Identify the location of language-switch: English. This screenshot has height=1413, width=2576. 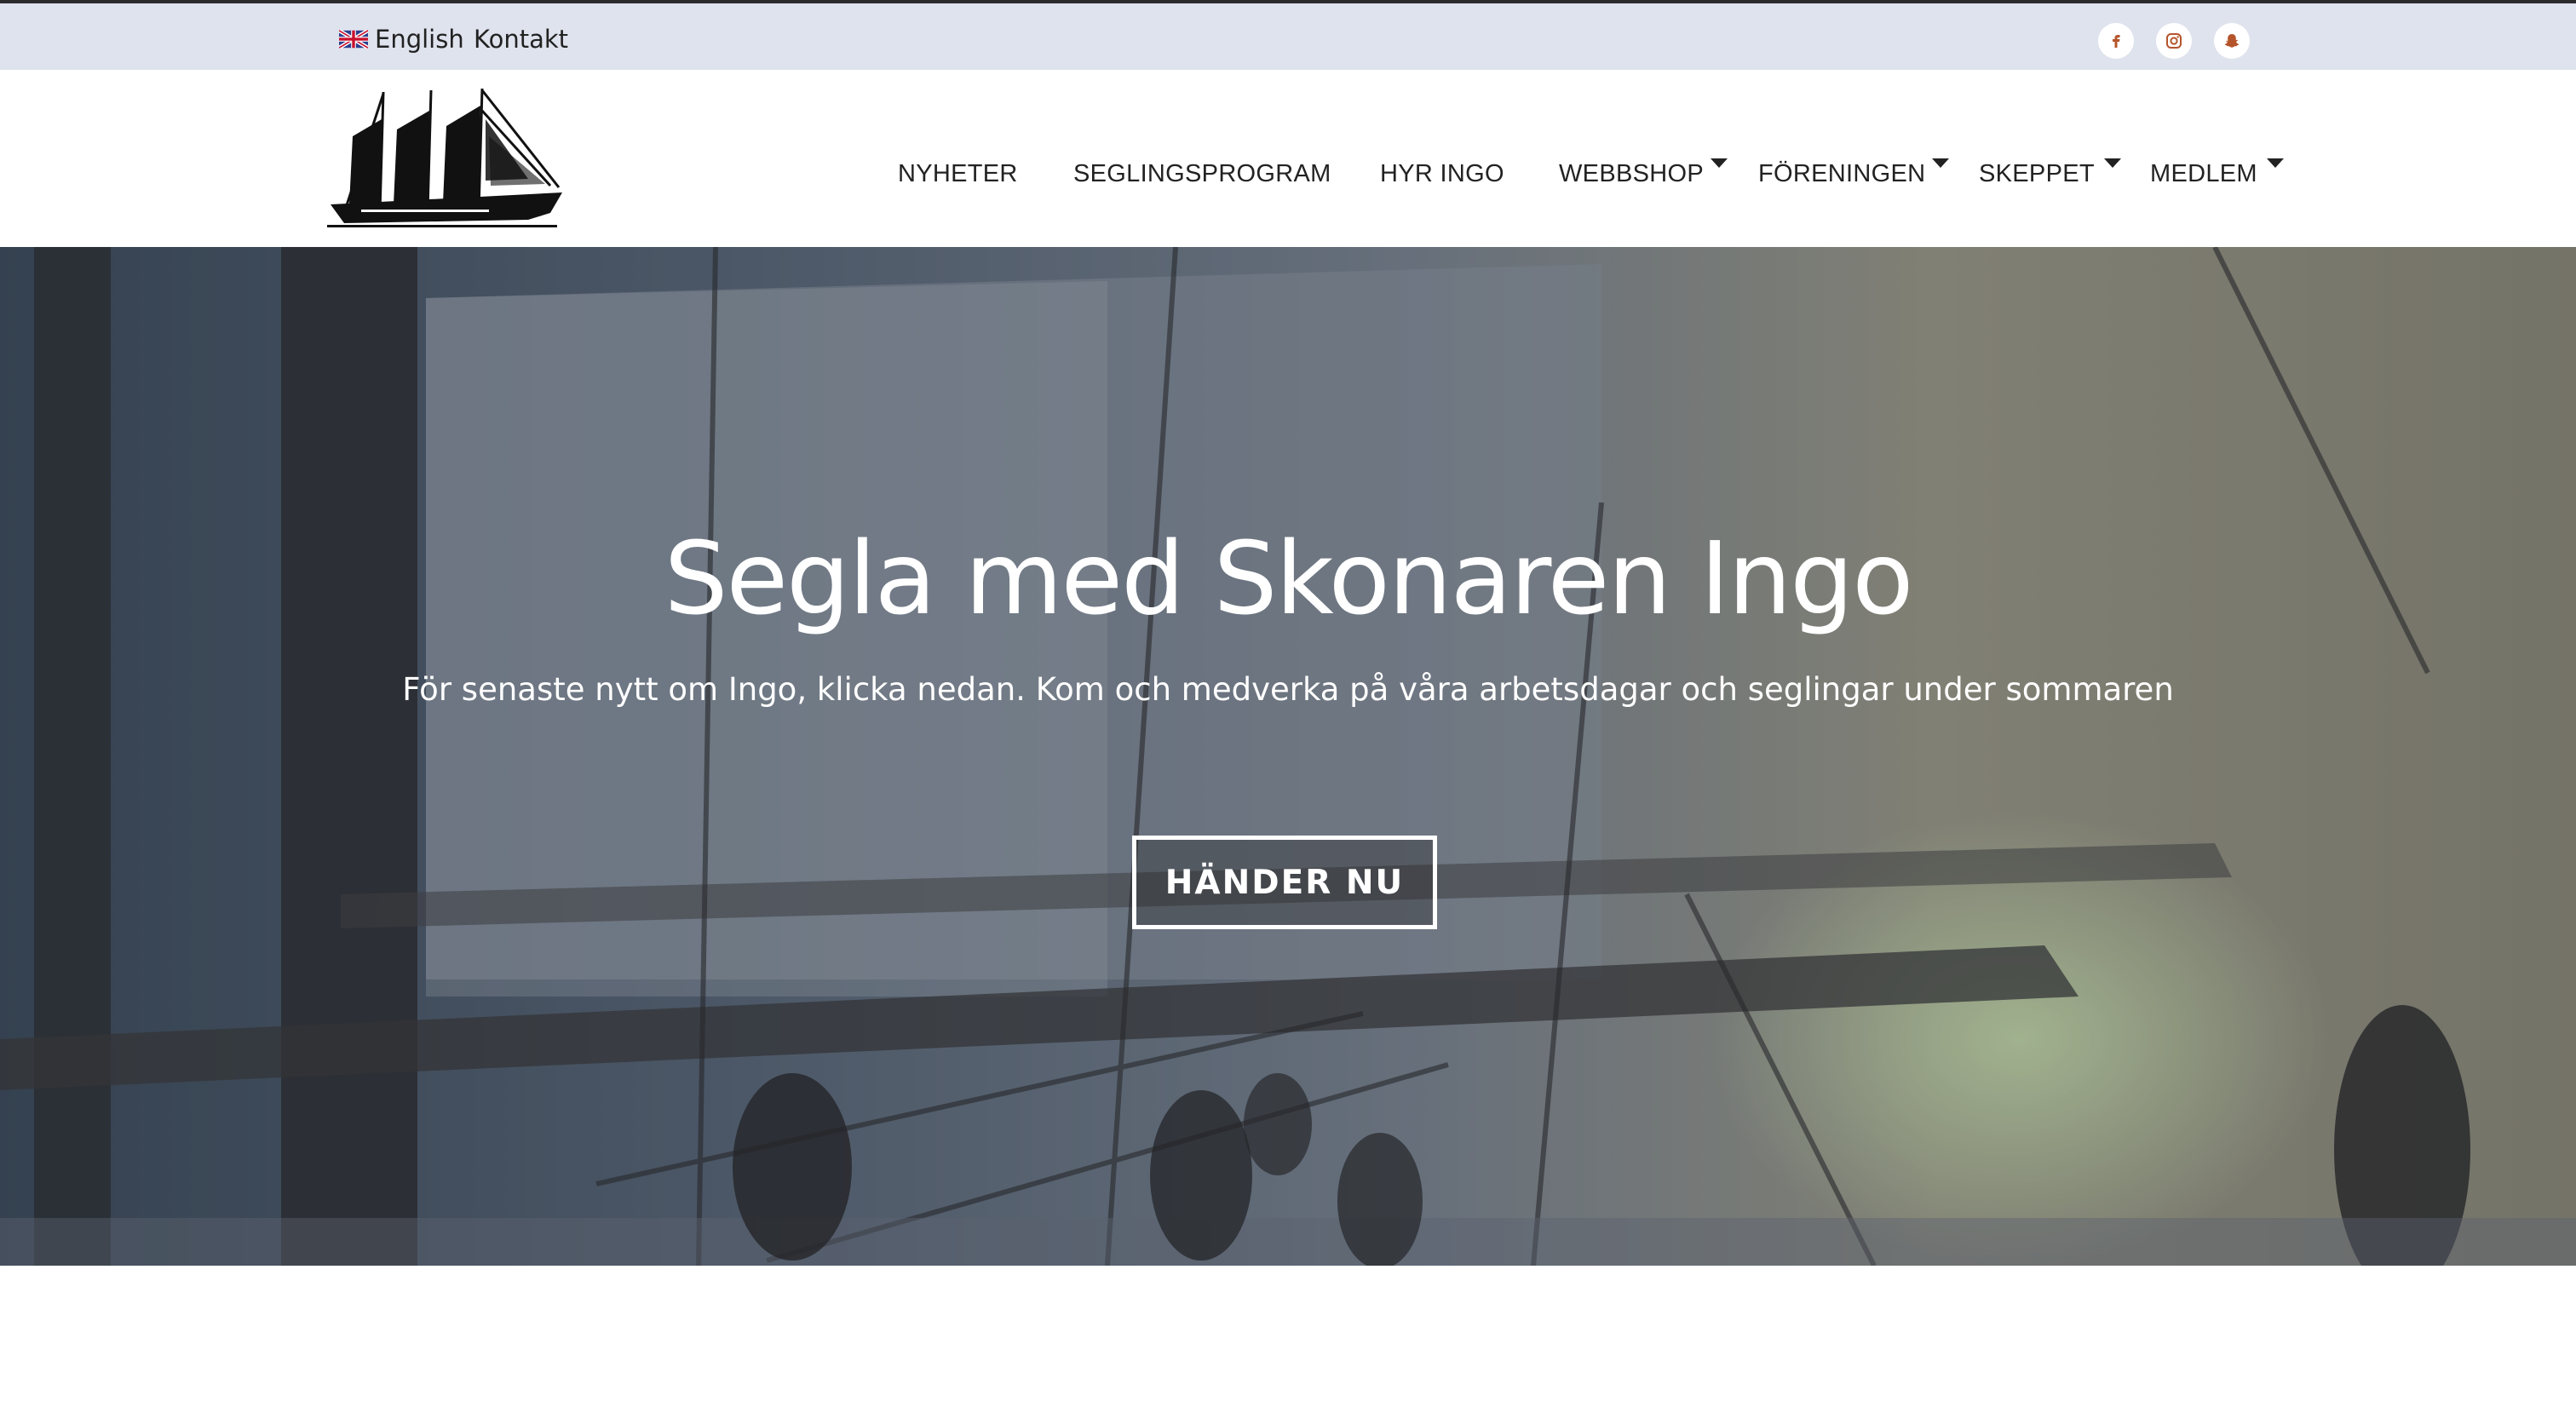
(402, 39).